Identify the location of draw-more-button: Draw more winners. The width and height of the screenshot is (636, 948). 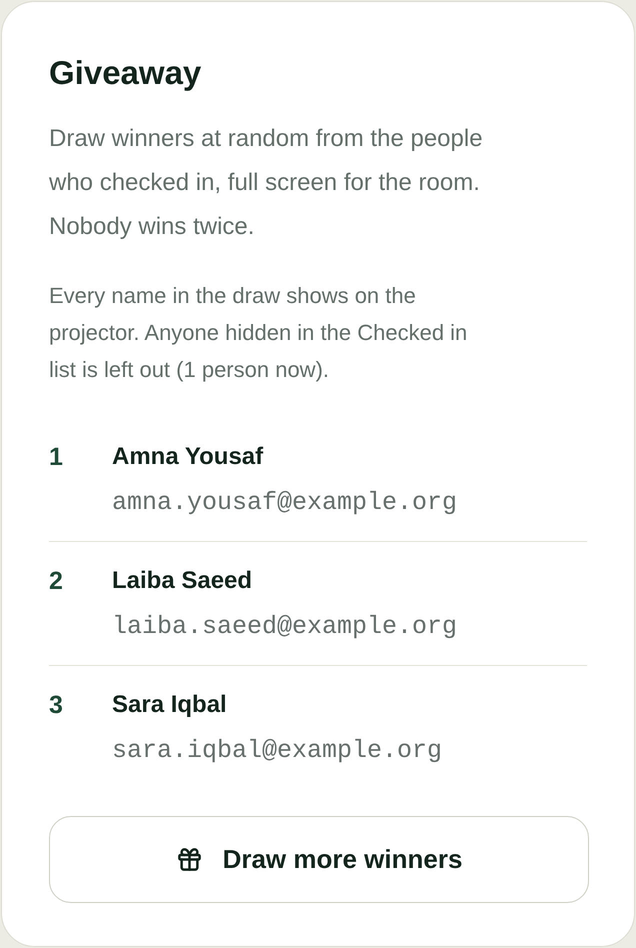
(319, 859).